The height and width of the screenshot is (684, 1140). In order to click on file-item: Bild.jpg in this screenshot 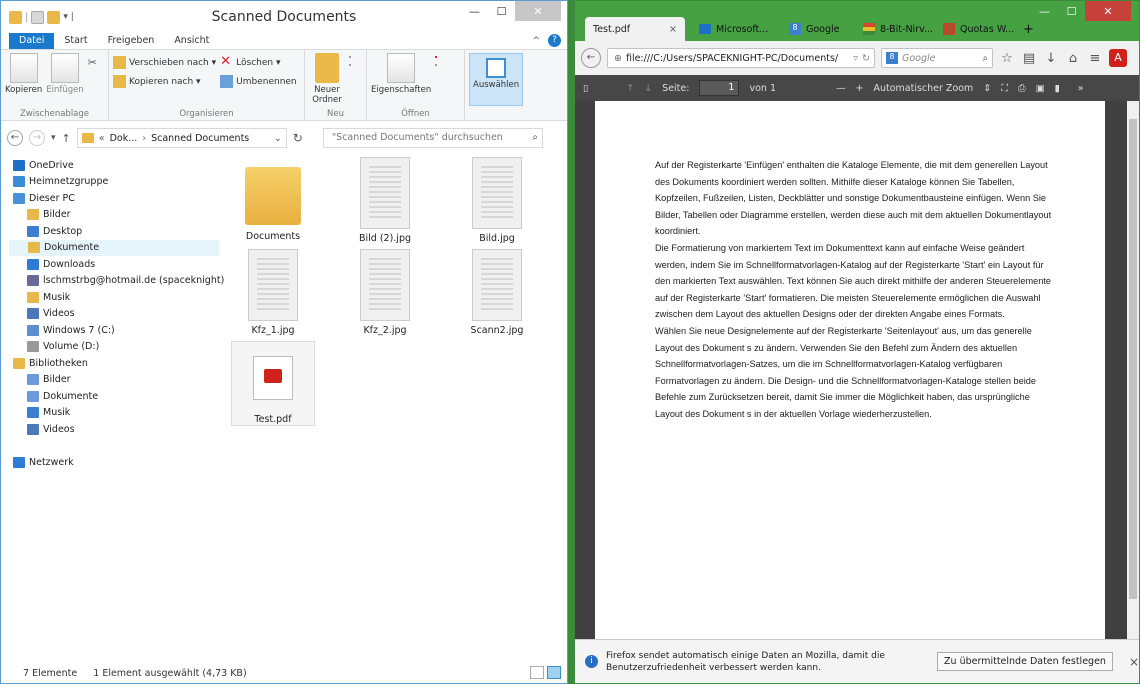, I will do `click(497, 200)`.